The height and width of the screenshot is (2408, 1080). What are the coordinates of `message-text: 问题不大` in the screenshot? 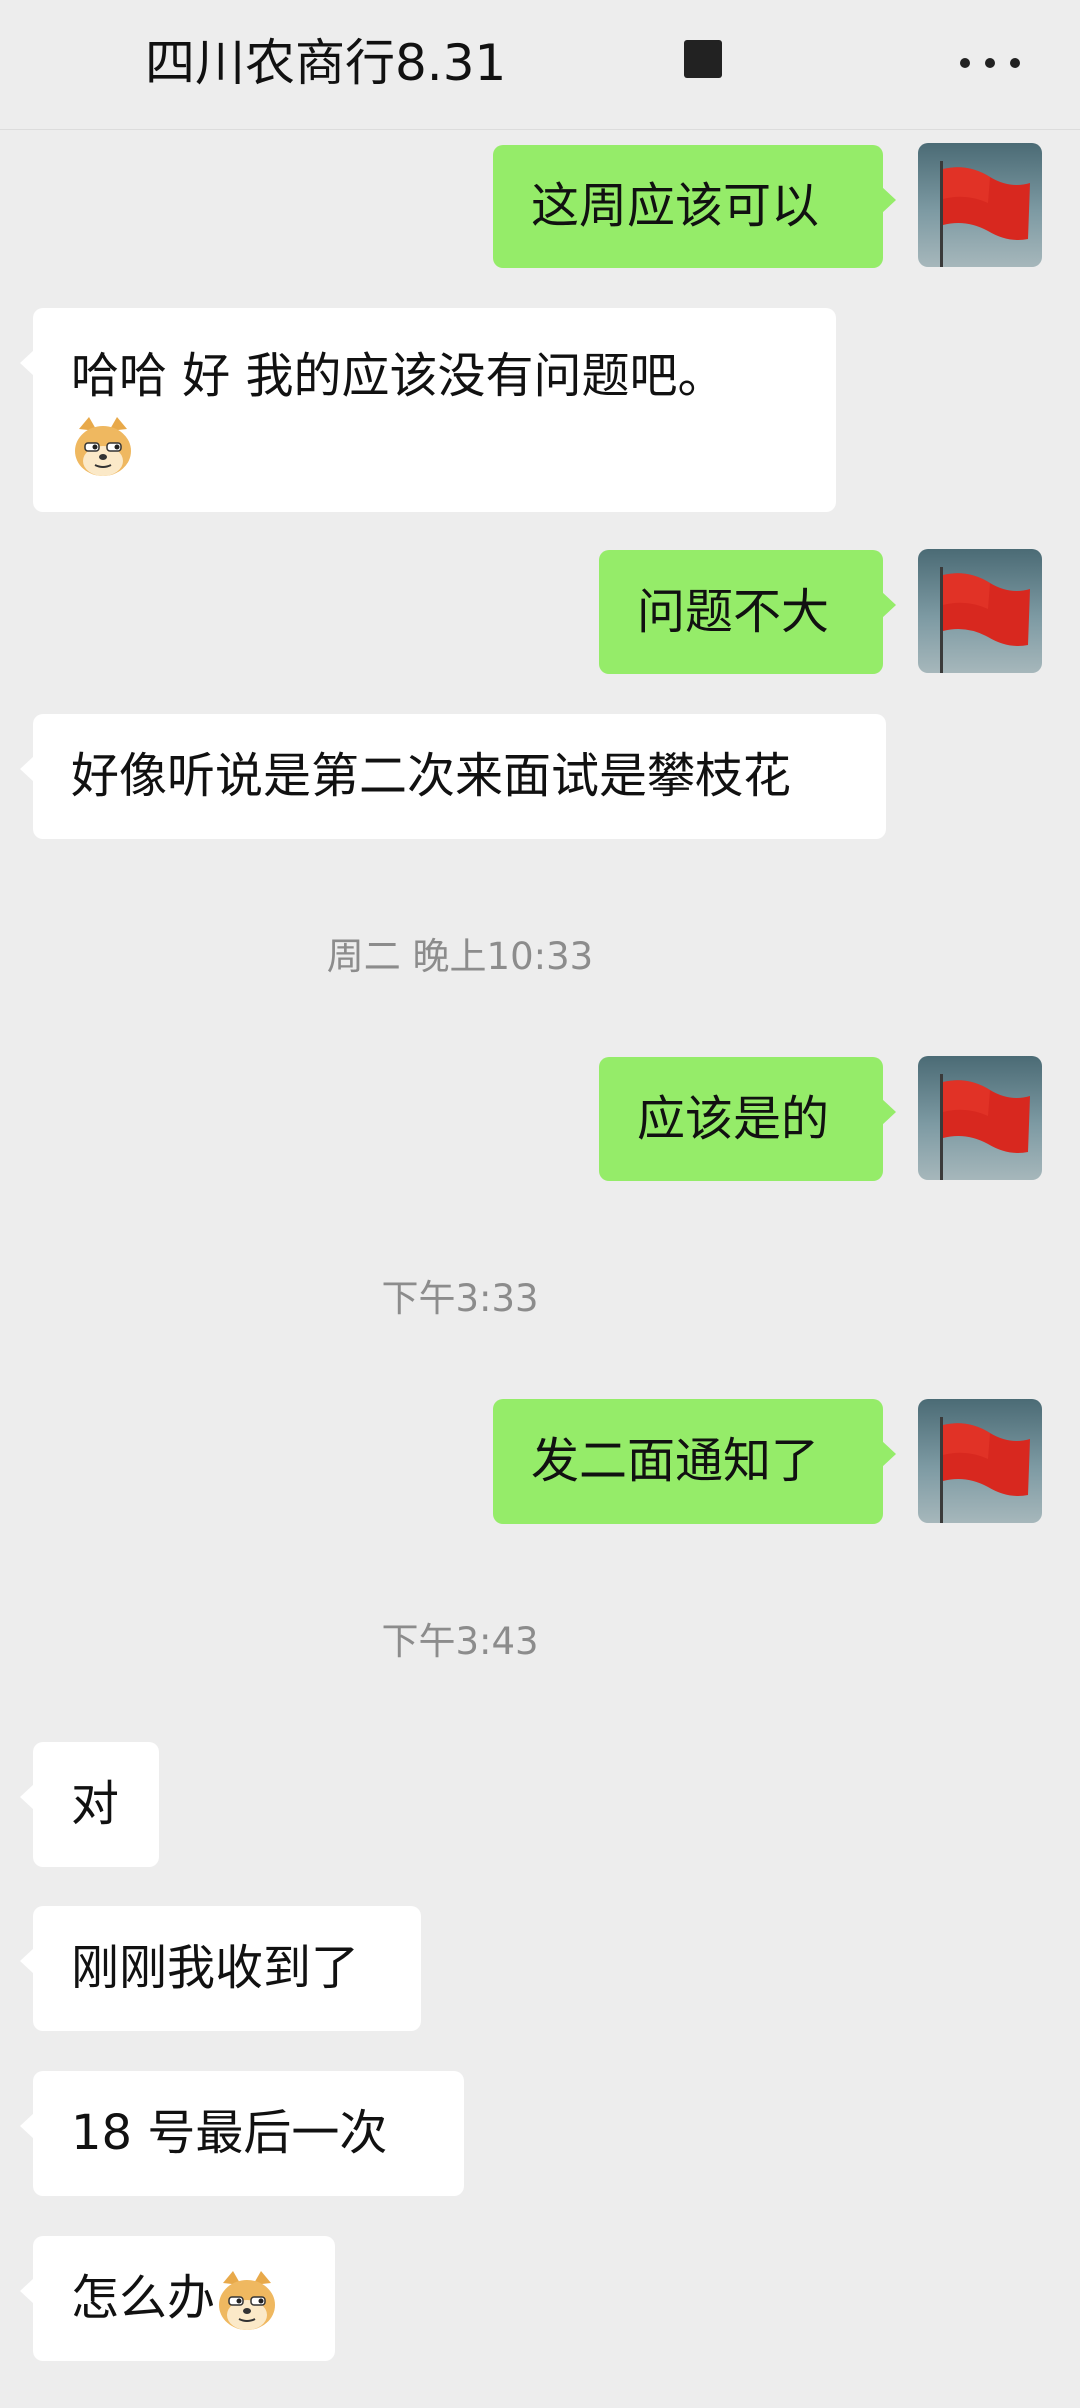 It's located at (733, 612).